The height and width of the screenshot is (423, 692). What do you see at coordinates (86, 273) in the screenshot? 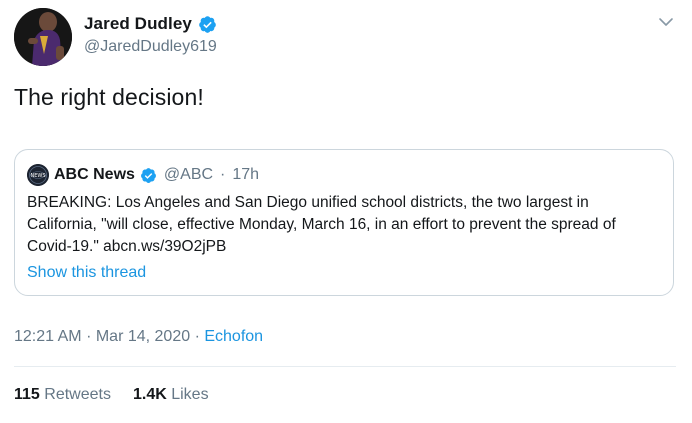
I see `show-thread-link: Show this thread` at bounding box center [86, 273].